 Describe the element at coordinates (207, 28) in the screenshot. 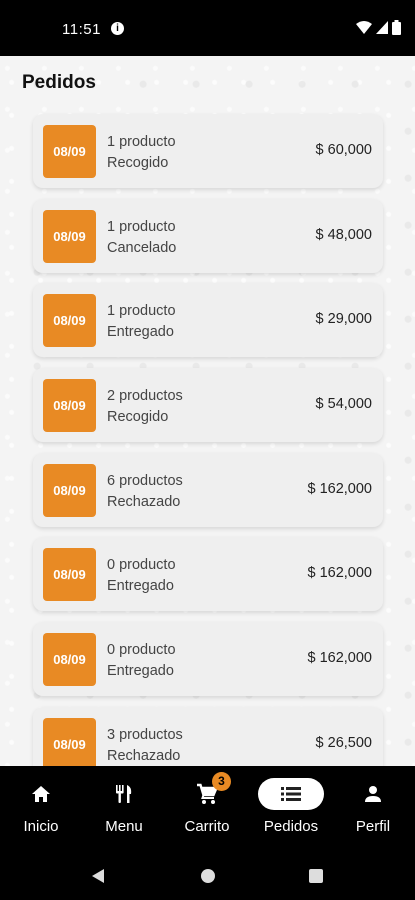

I see `status-bar: 11:51 i` at that location.